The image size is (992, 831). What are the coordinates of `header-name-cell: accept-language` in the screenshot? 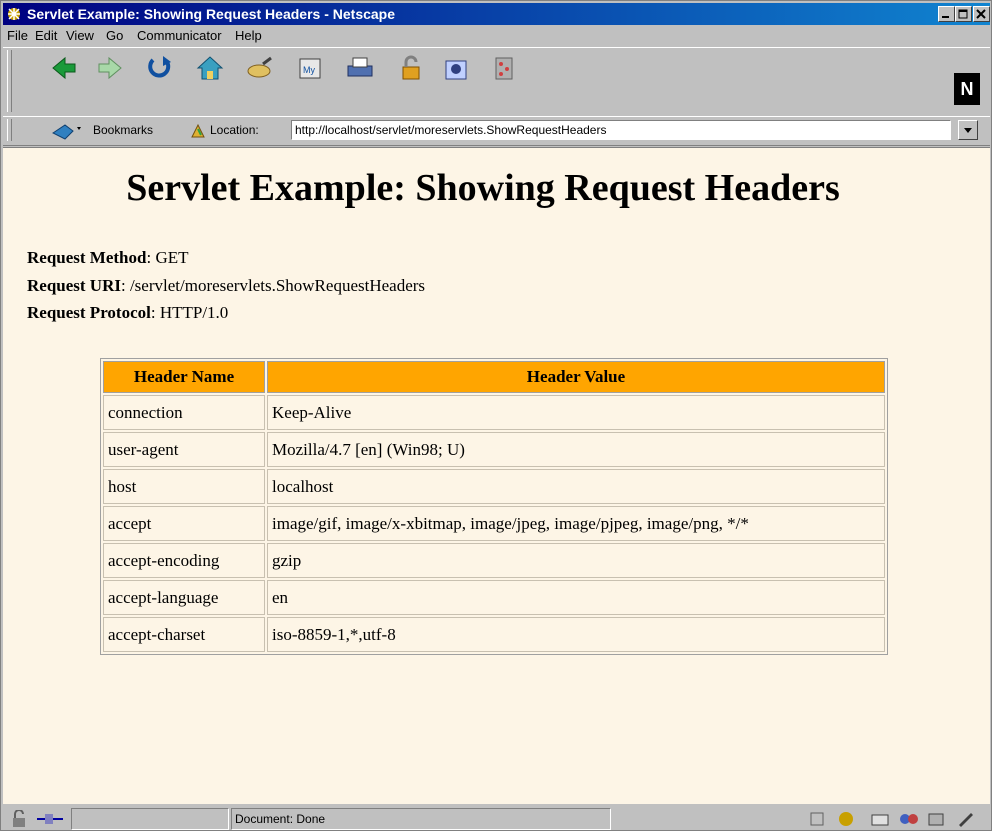 It's located at (184, 597).